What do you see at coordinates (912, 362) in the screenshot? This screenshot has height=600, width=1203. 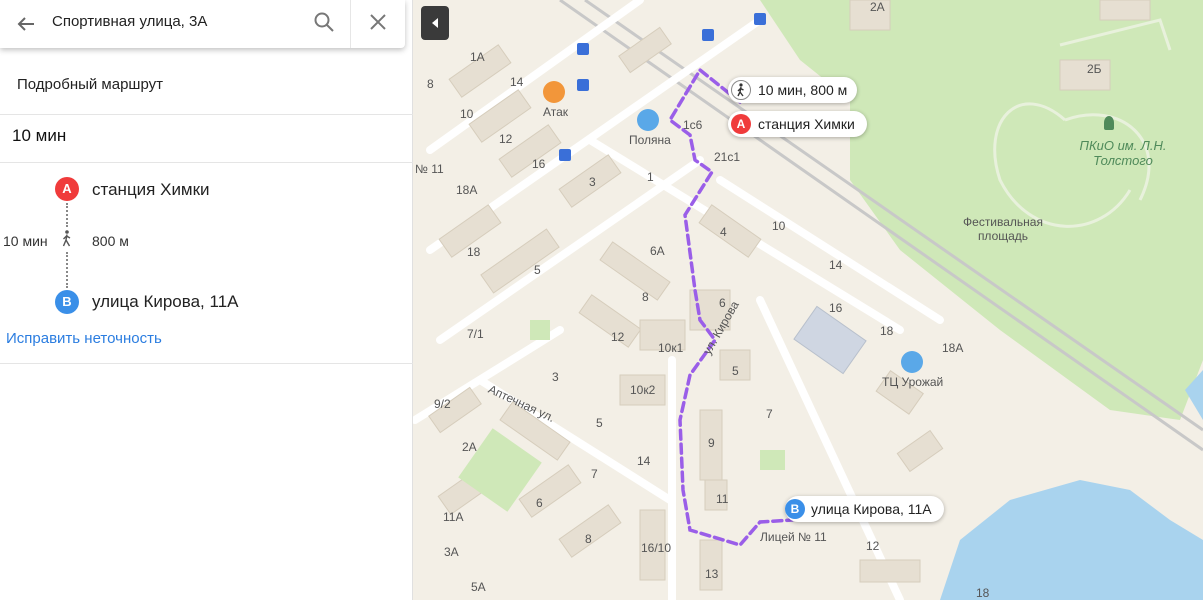 I see `poi-urozhay-icon` at bounding box center [912, 362].